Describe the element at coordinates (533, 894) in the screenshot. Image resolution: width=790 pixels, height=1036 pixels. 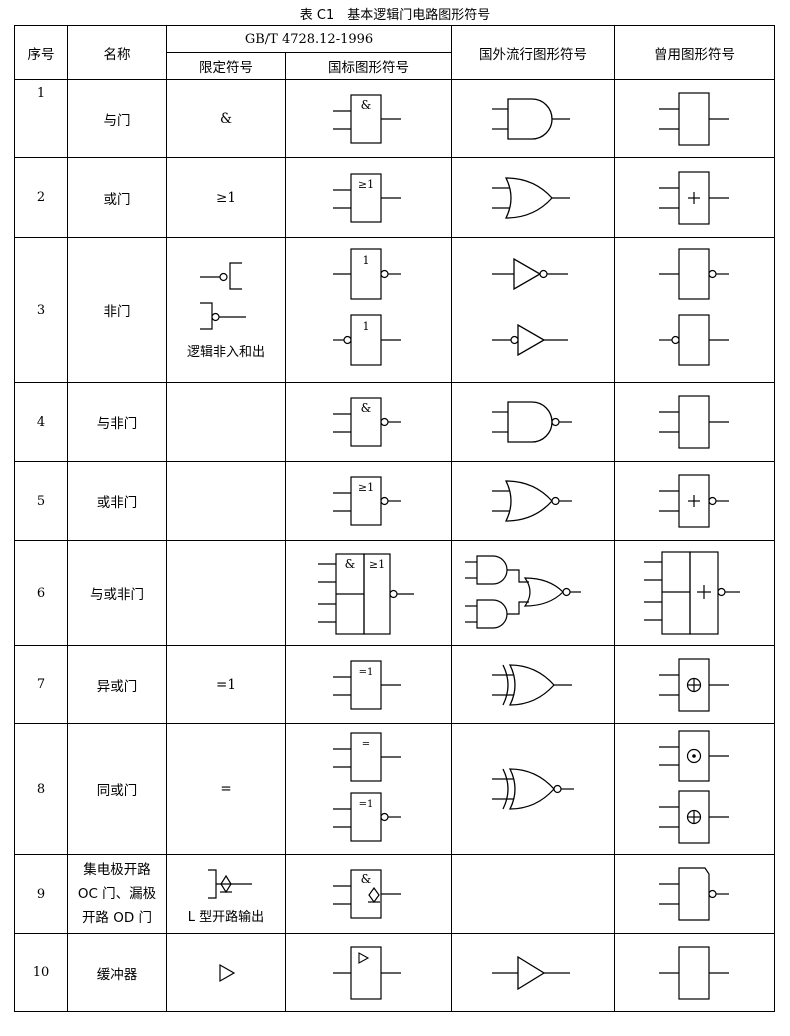
I see `foreign-symbol-empty` at that location.